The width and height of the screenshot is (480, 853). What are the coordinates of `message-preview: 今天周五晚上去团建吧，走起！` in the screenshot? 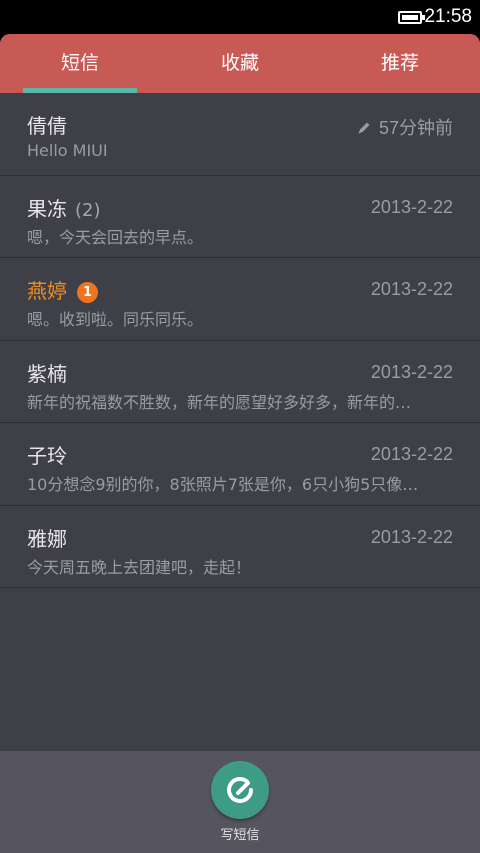 It's located at (139, 567).